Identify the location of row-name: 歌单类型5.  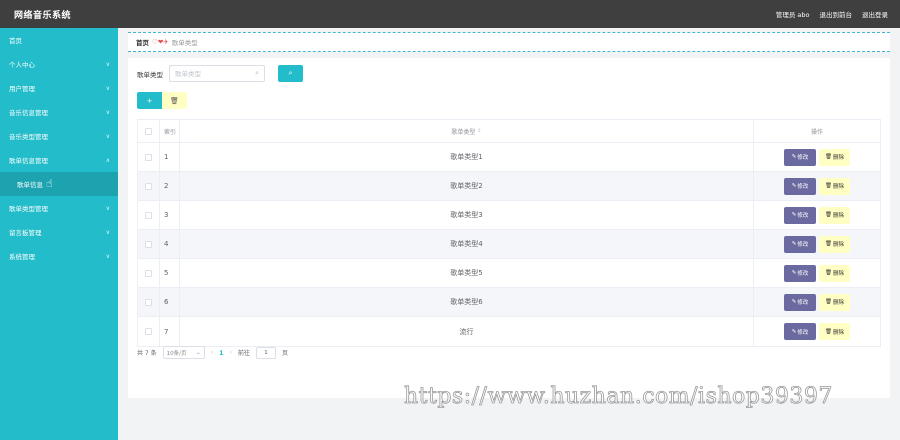
(467, 273).